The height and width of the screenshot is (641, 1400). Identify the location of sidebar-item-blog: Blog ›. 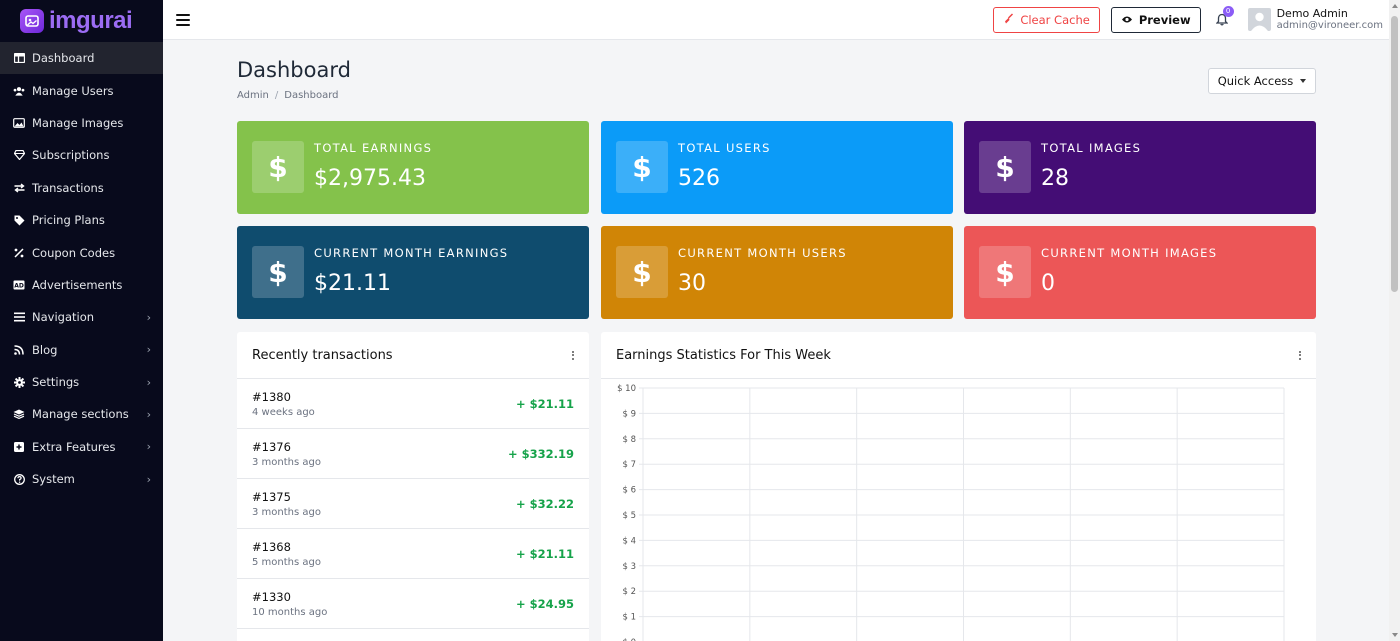
(81, 350).